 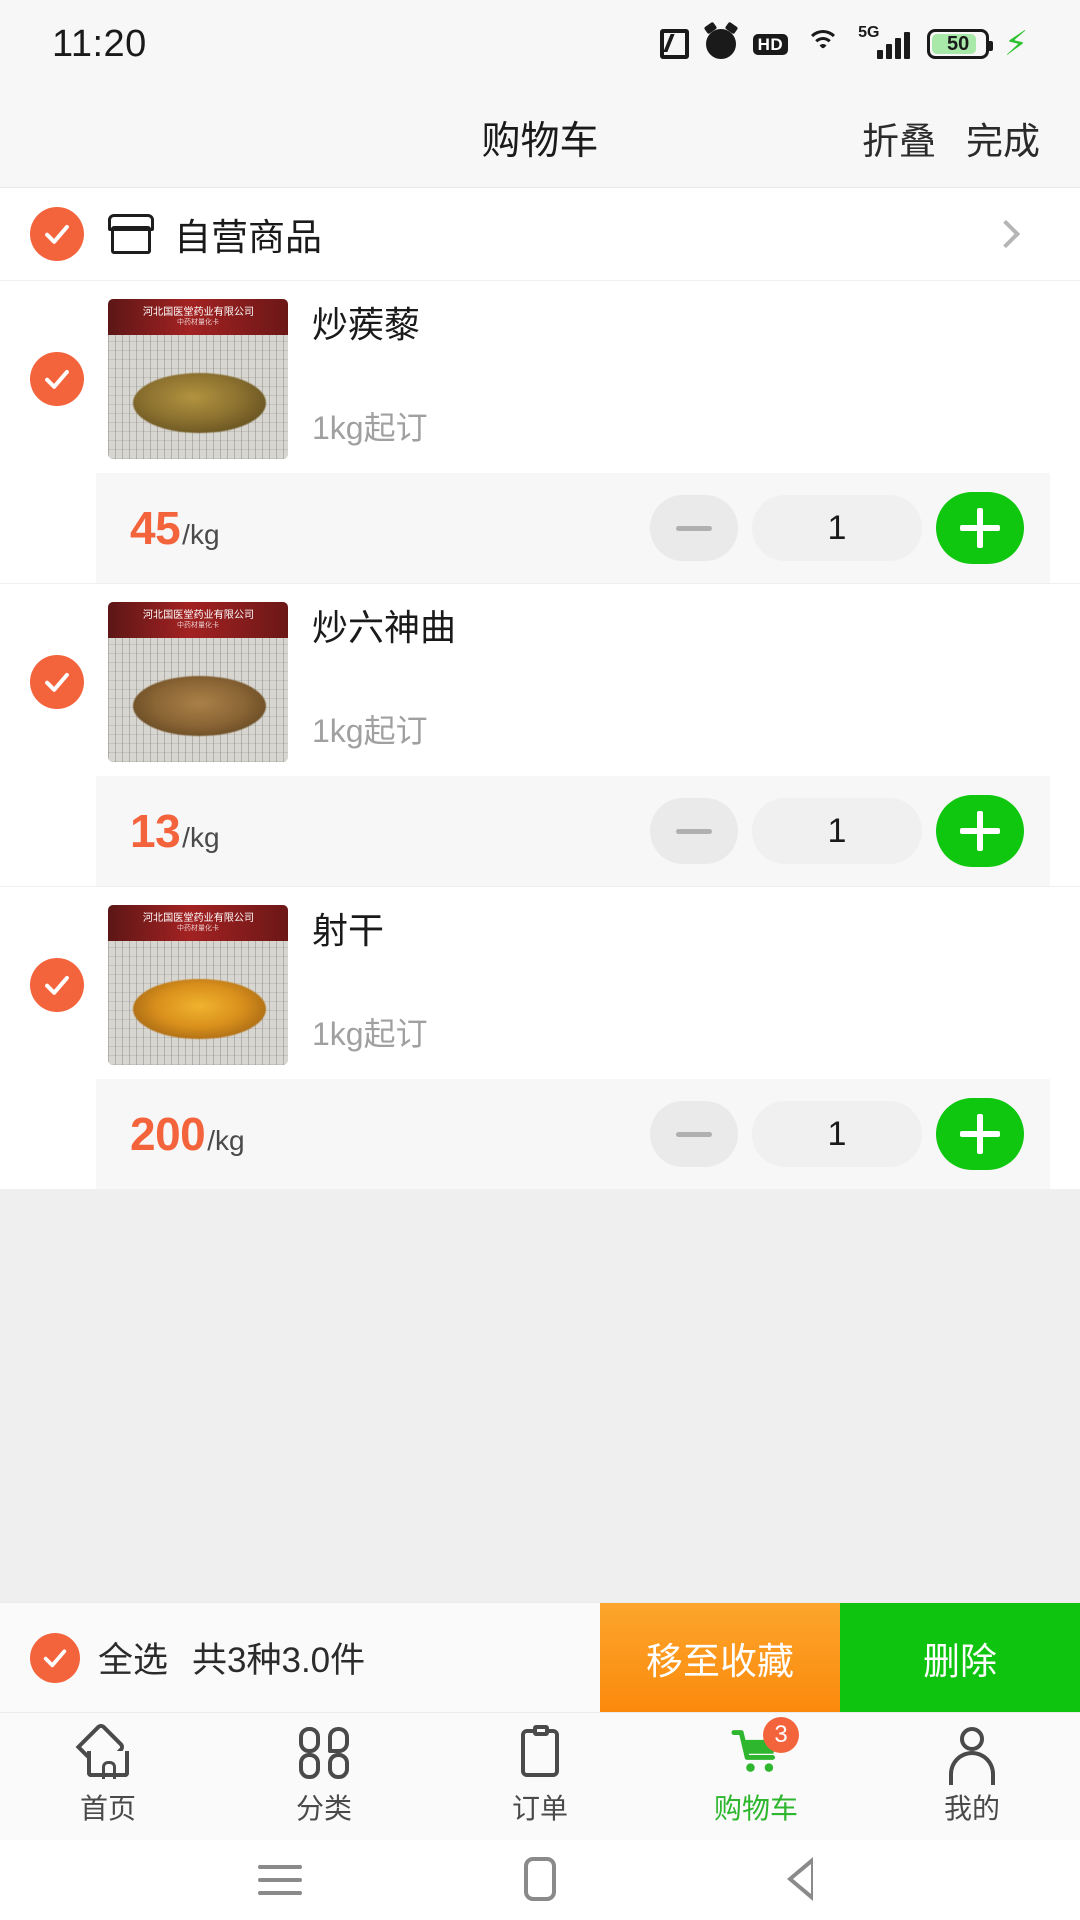 What do you see at coordinates (539, 1808) in the screenshot?
I see `tab-orders-label: 订单` at bounding box center [539, 1808].